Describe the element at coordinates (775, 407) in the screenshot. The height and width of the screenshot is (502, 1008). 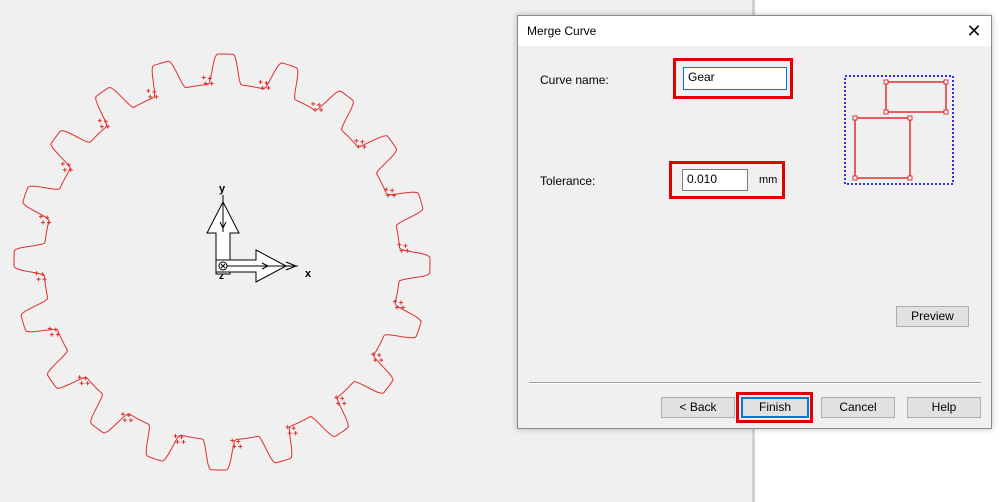
I see `finish-button: Finish` at that location.